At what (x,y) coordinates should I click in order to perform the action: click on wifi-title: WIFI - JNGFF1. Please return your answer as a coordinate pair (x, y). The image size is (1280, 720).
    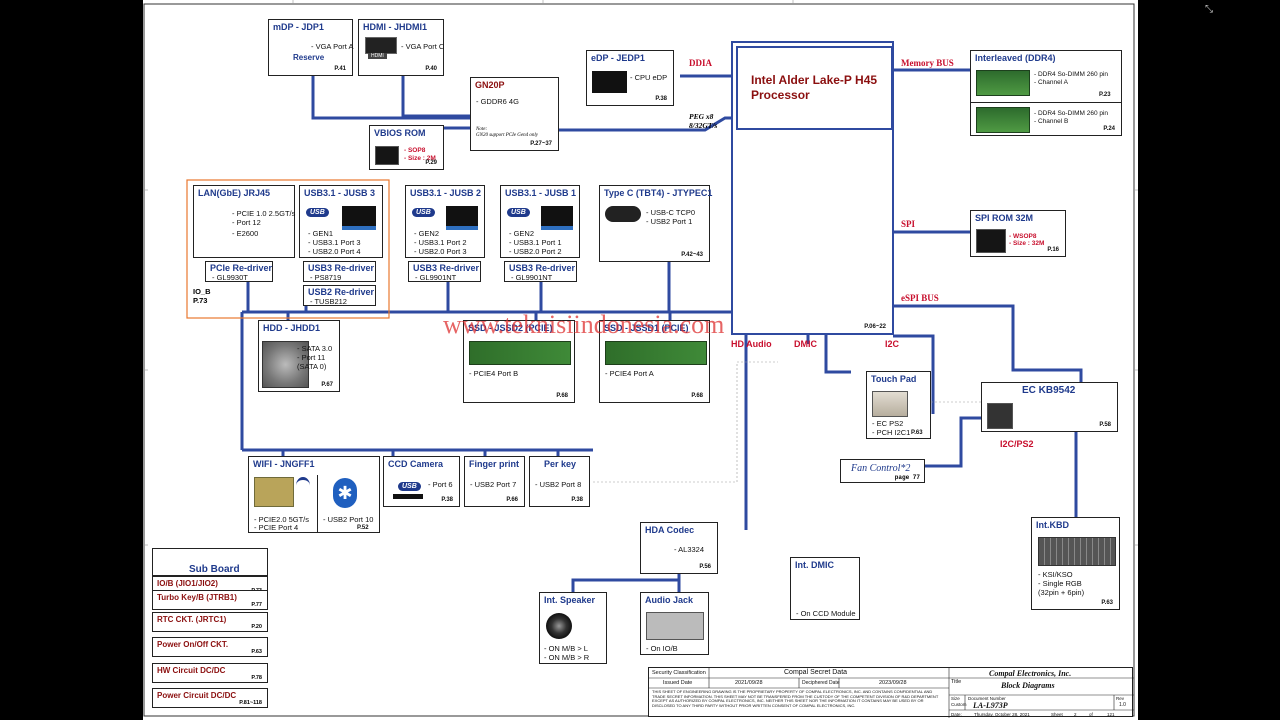
    Looking at the image, I should click on (284, 464).